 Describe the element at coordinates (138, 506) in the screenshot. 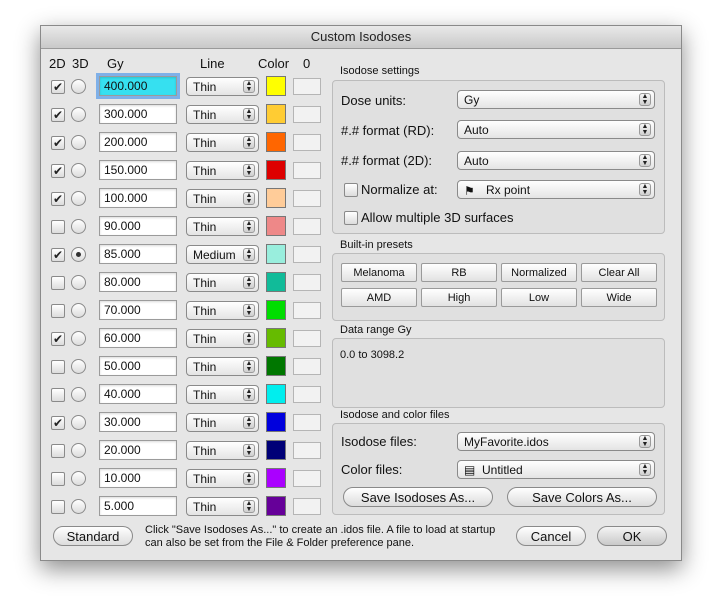

I see `dose-level-input: 5.000` at that location.